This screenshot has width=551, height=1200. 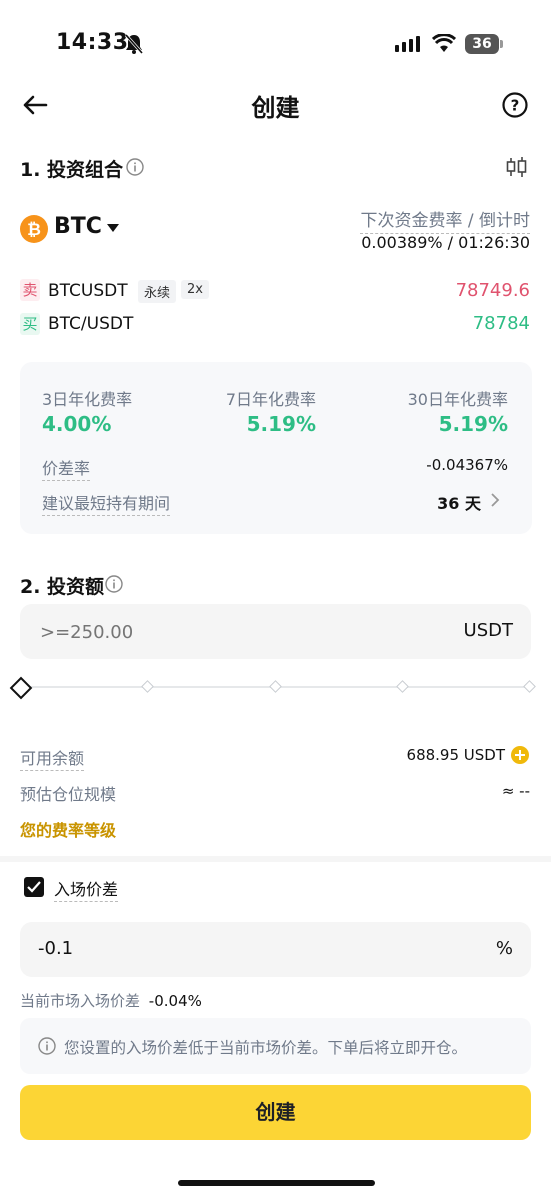 I want to click on home-indicator, so click(x=276, y=1183).